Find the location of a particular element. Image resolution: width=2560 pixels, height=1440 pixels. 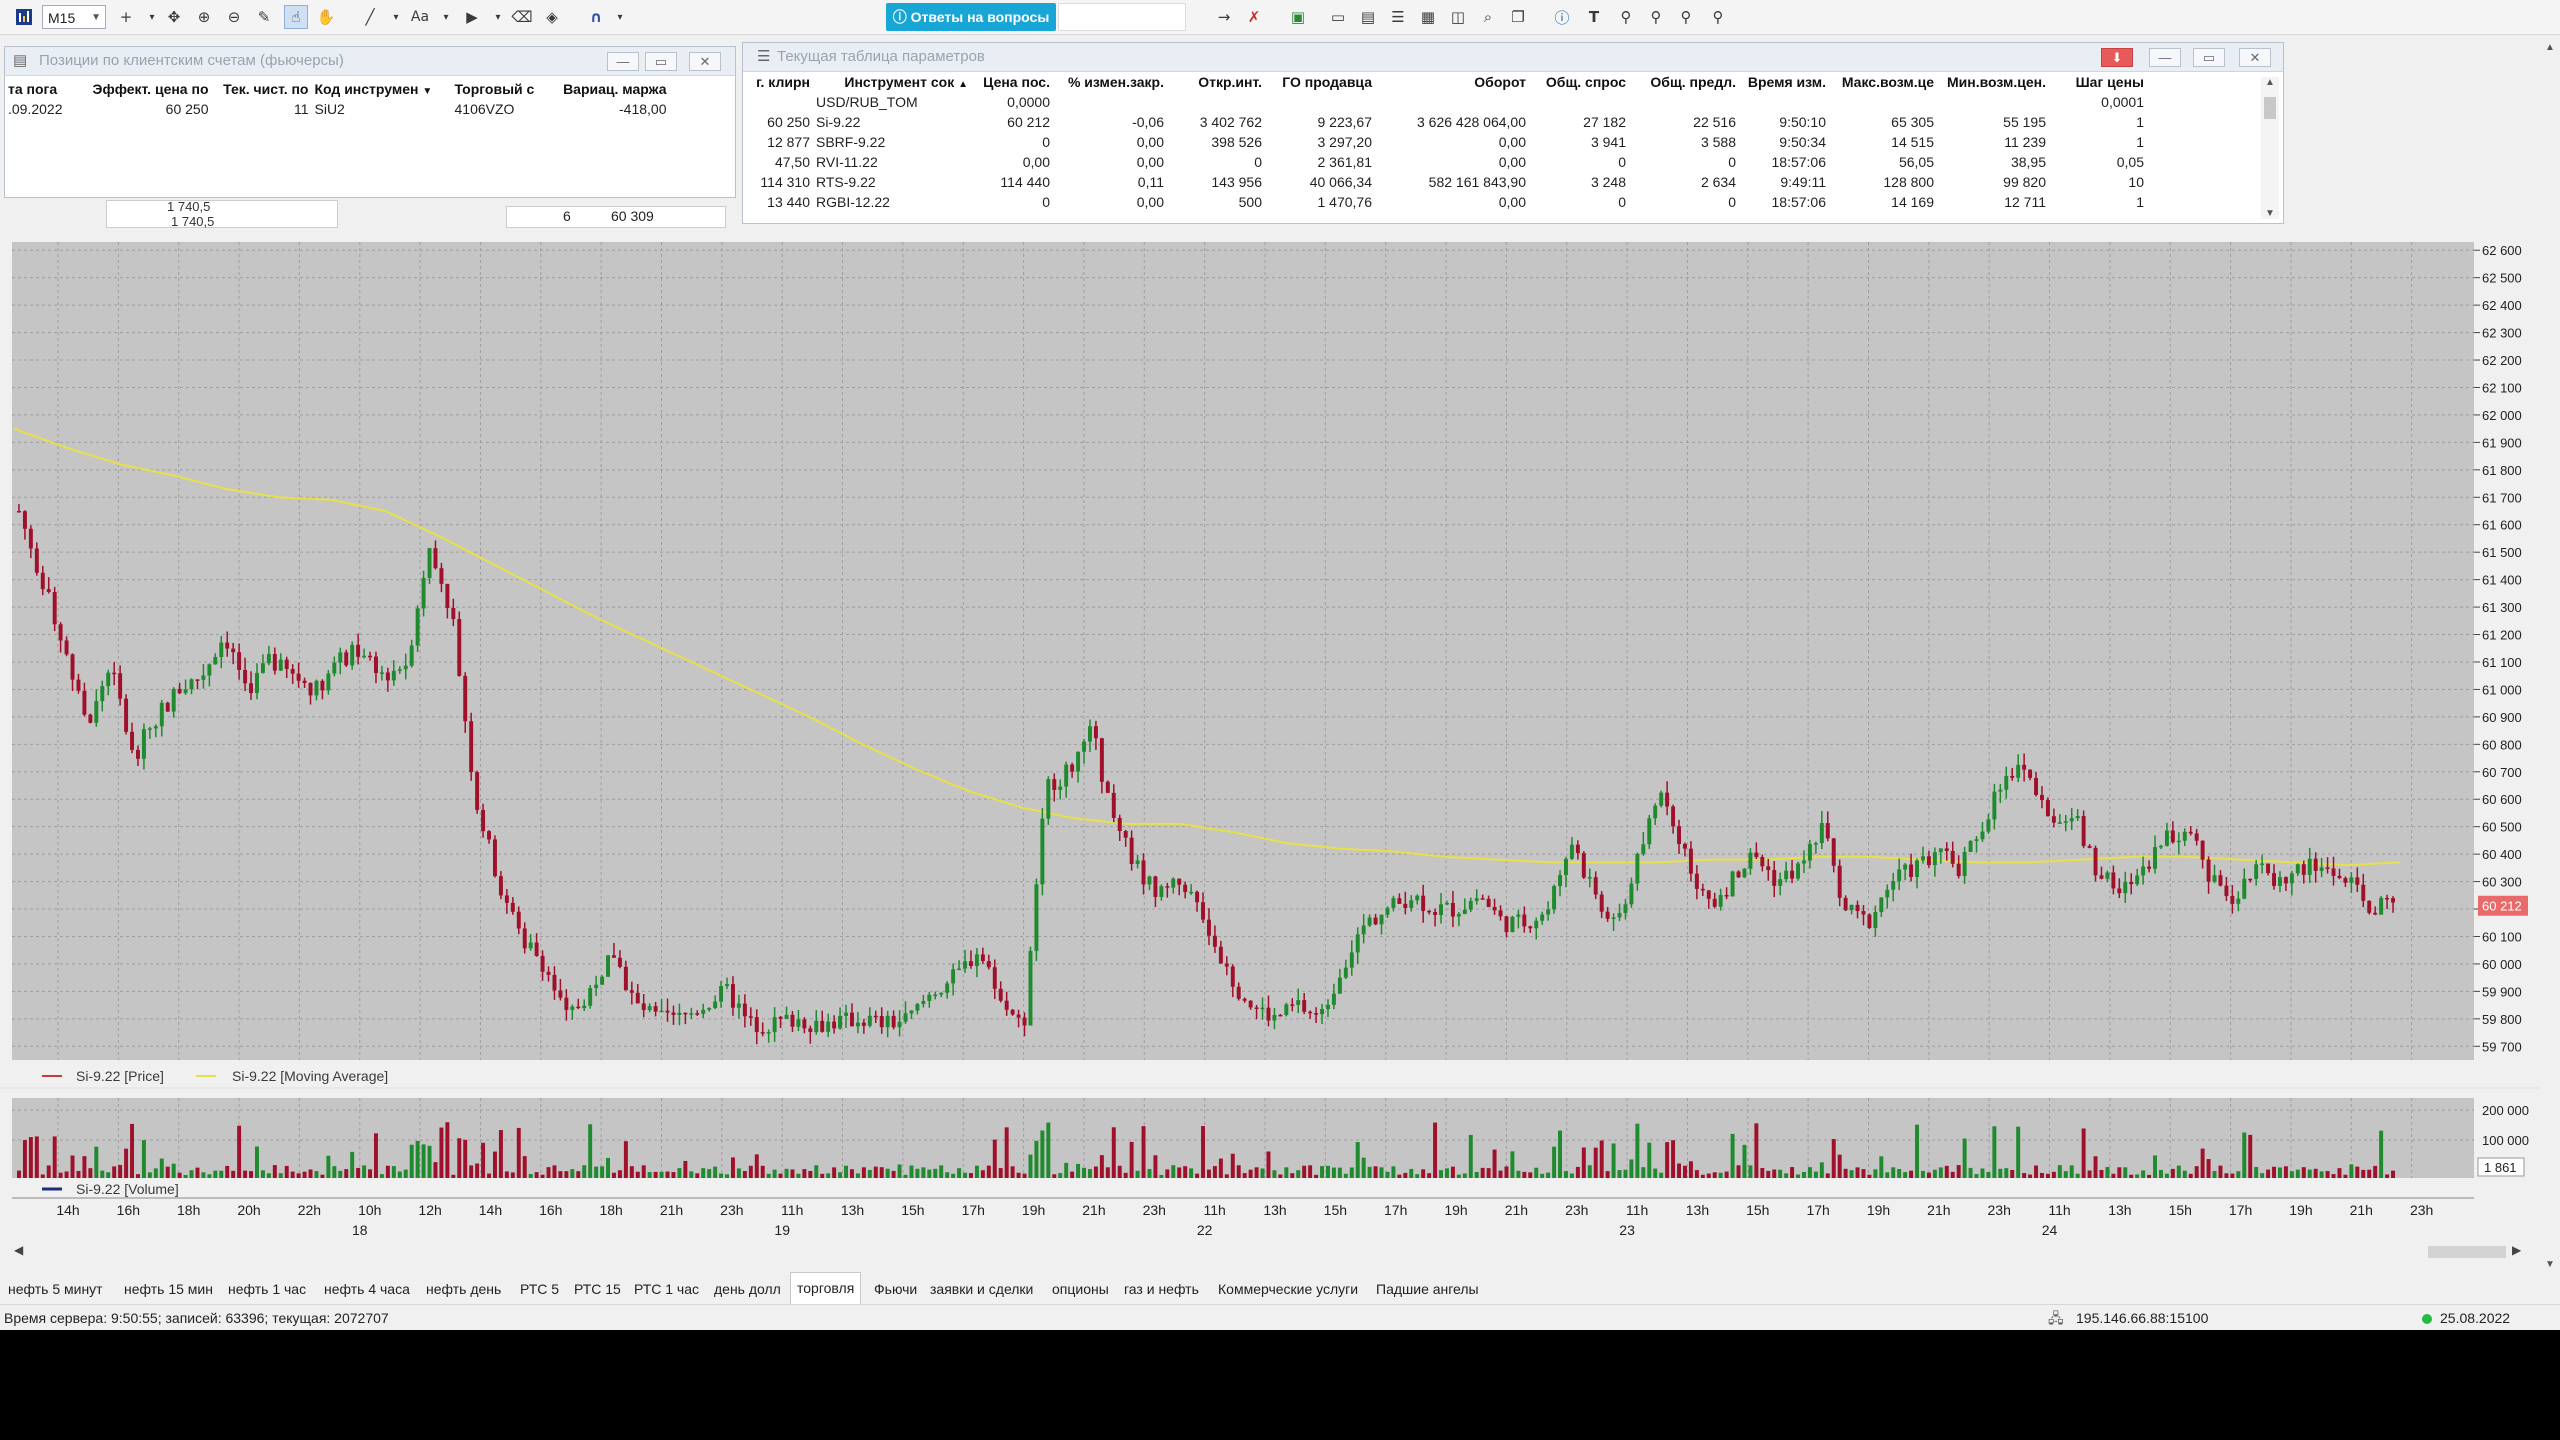

column-header: Эффект. цена по is located at coordinates (139, 89).